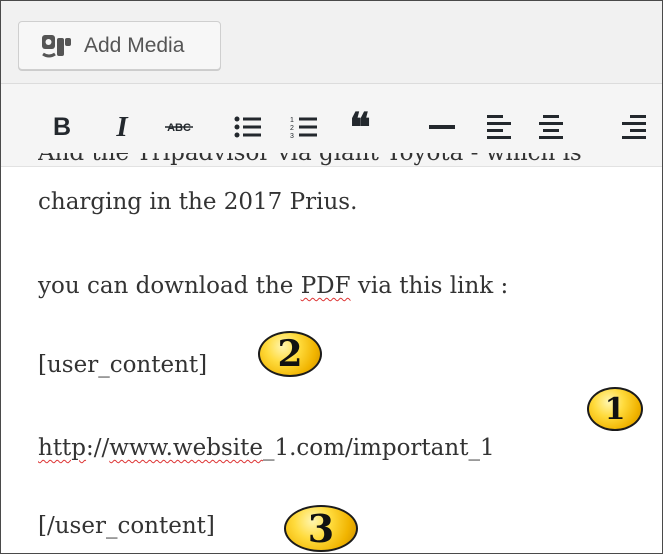  Describe the element at coordinates (169, 286) in the screenshot. I see `text-segment: you can download the` at that location.